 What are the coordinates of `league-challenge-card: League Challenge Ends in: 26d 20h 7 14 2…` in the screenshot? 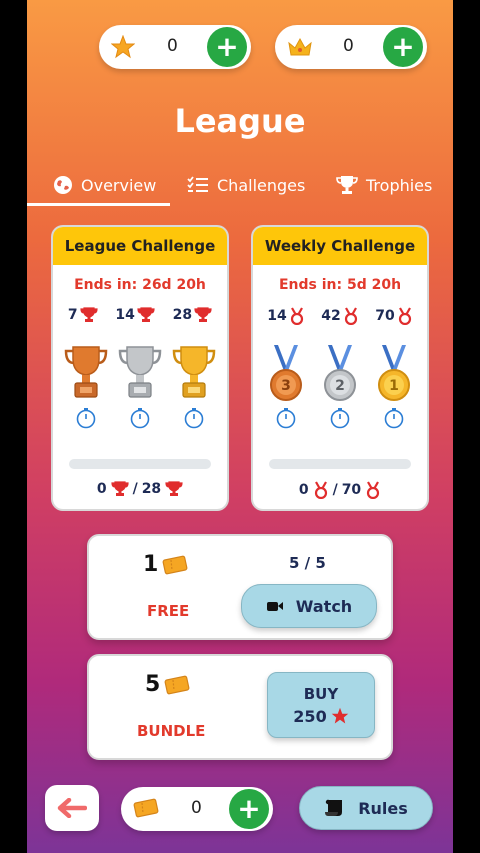 It's located at (140, 368).